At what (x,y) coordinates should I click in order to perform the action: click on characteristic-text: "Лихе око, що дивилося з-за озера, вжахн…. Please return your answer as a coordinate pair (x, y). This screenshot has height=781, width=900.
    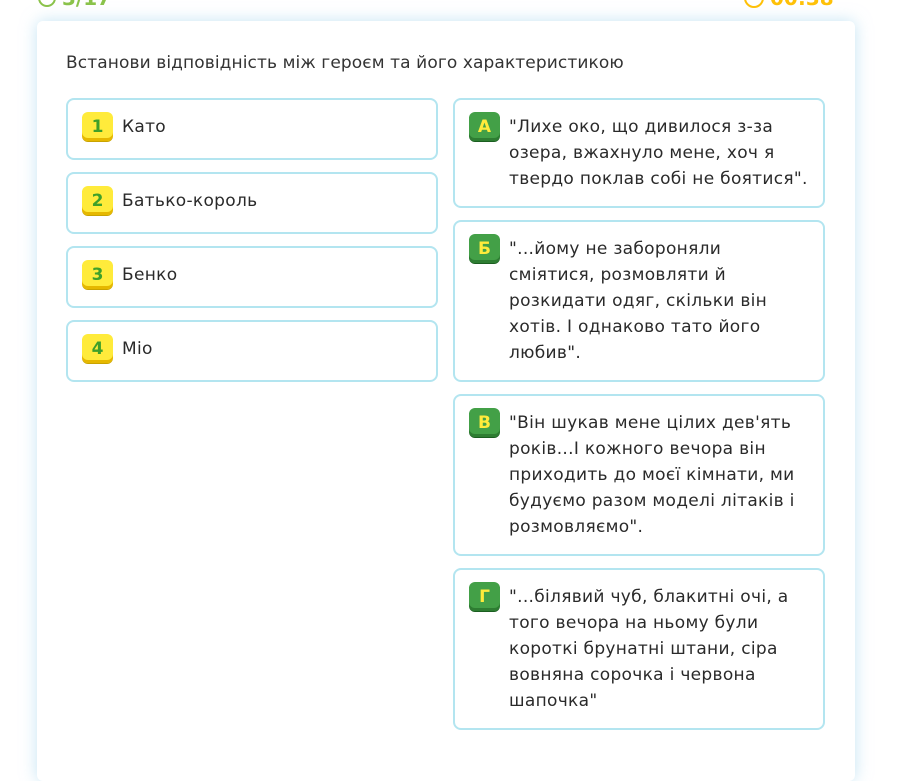
    Looking at the image, I should click on (658, 153).